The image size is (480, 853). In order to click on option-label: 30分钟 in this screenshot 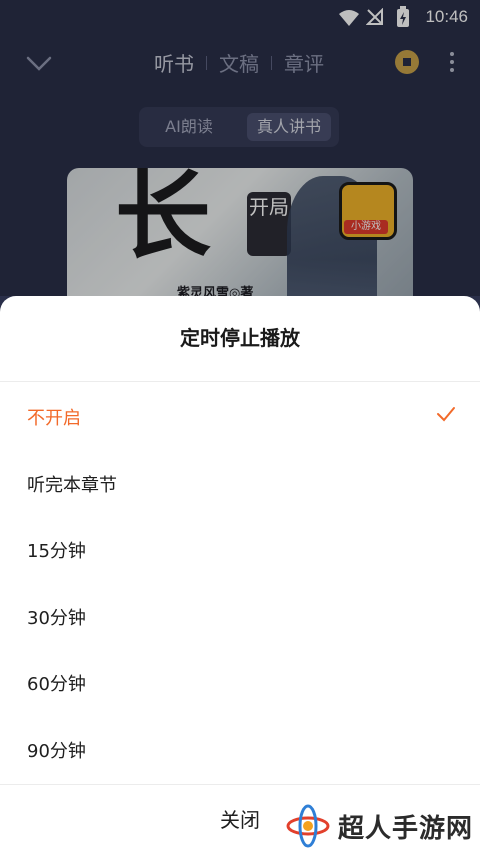, I will do `click(56, 618)`.